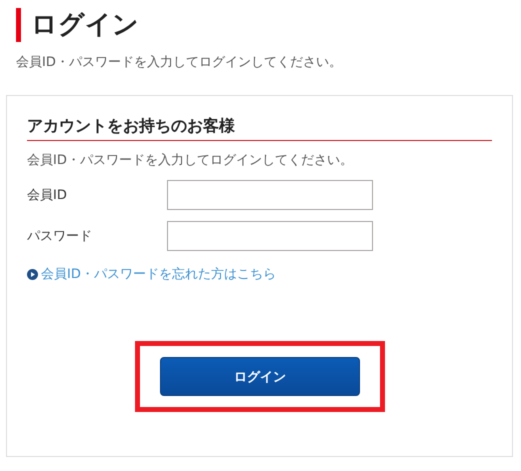 This screenshot has height=471, width=521. Describe the element at coordinates (259, 128) in the screenshot. I see `section-heading: アカウントをお持ちのお客様` at that location.